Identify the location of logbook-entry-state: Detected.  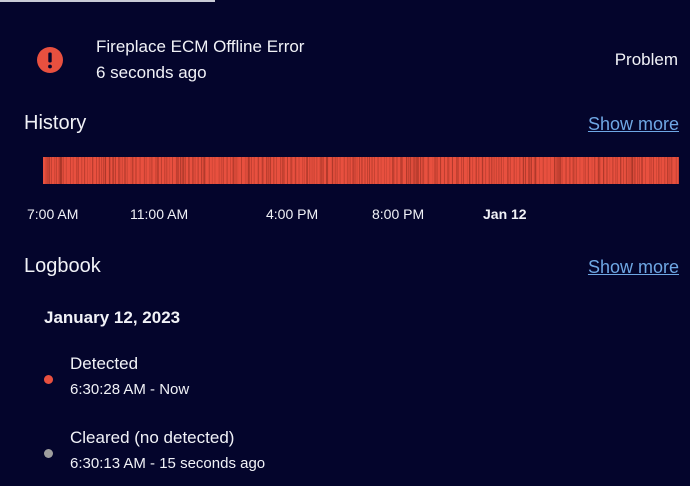
(104, 363).